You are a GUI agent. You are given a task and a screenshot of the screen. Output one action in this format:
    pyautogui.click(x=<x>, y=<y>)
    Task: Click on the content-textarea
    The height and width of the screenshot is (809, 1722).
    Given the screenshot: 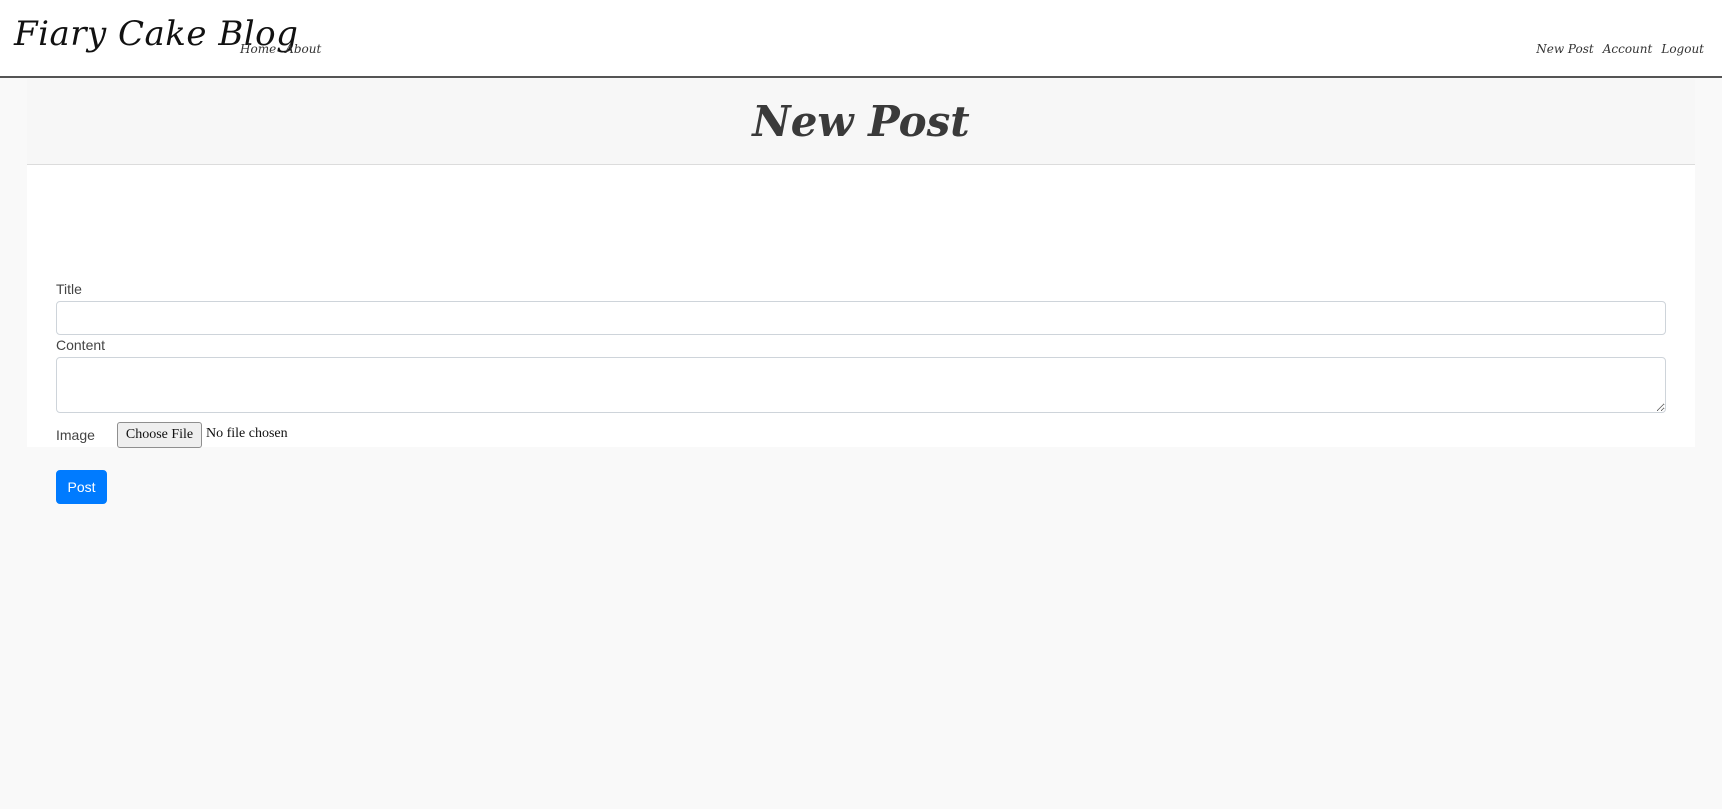 What is the action you would take?
    pyautogui.click(x=861, y=385)
    